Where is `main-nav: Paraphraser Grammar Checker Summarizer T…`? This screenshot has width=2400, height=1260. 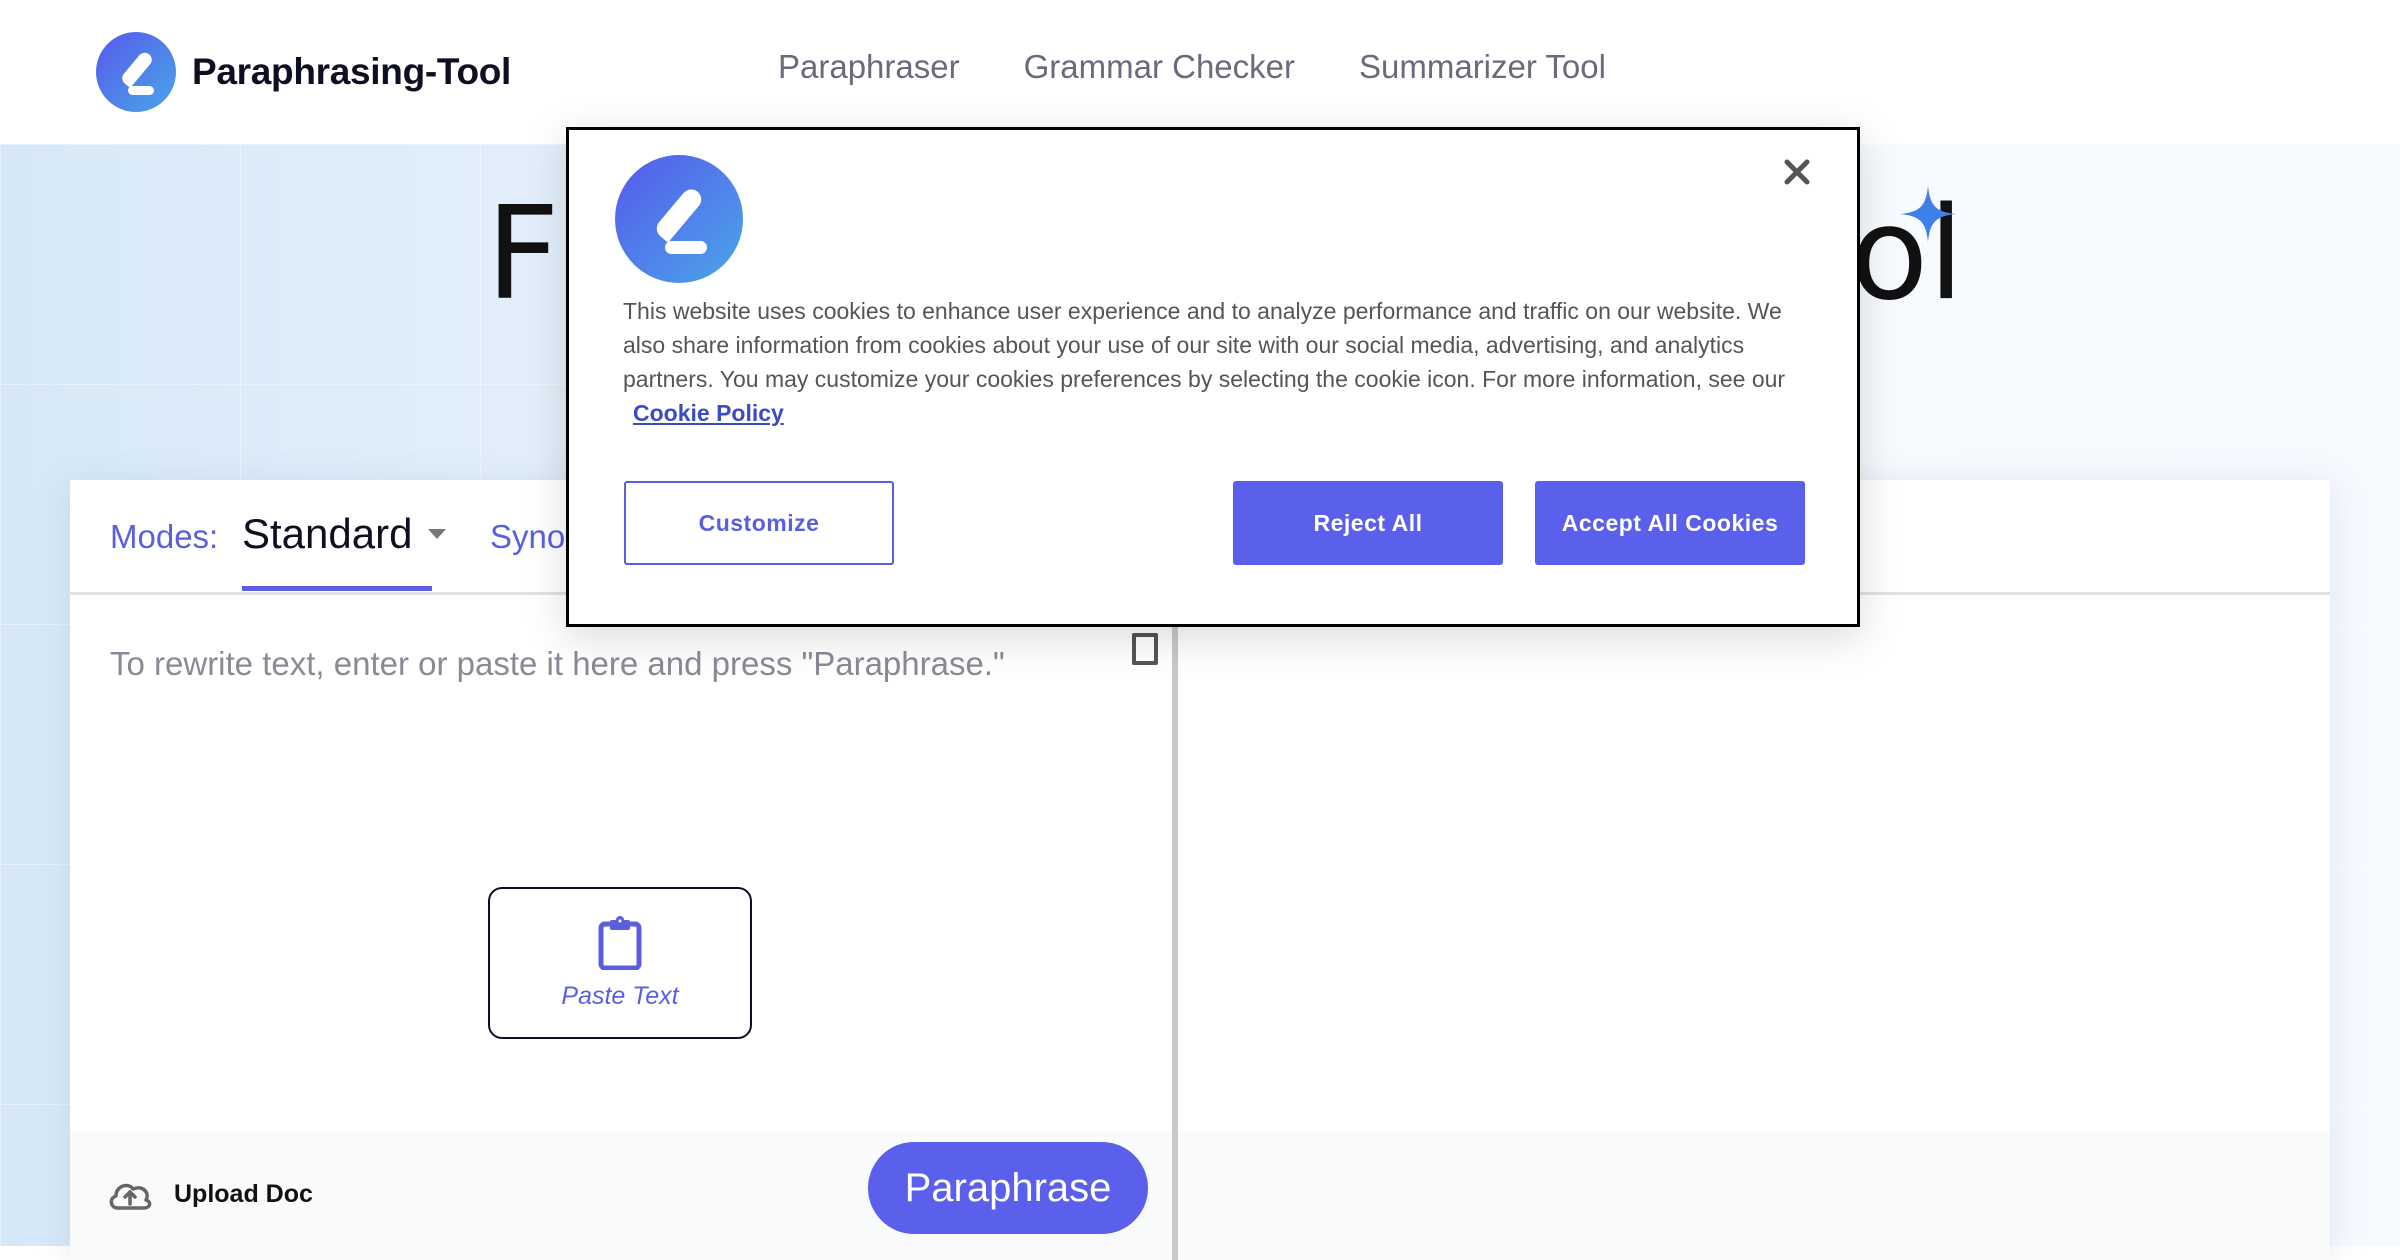
main-nav: Paraphraser Grammar Checker Summarizer T… is located at coordinates (1192, 67).